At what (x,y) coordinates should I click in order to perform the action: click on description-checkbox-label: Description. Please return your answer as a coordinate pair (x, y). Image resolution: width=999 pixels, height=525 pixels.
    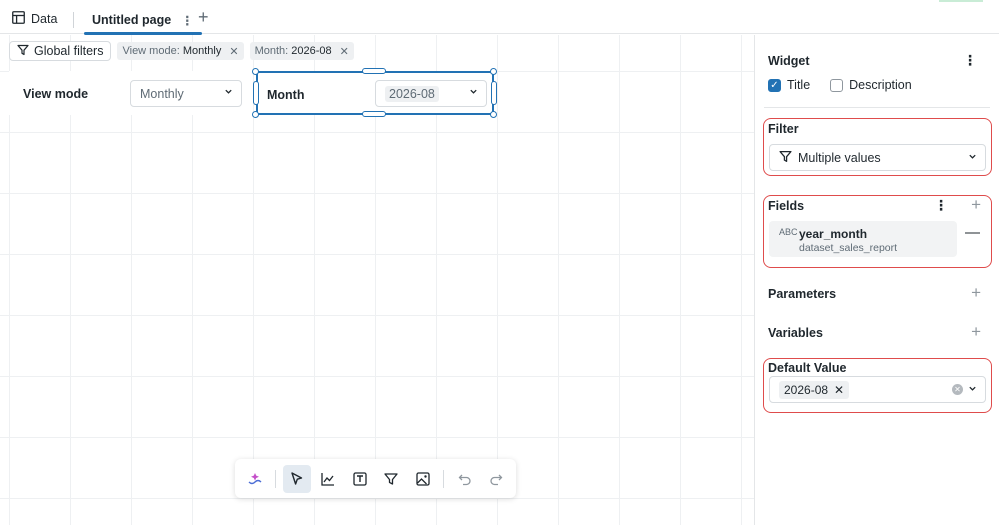
    Looking at the image, I should click on (880, 85).